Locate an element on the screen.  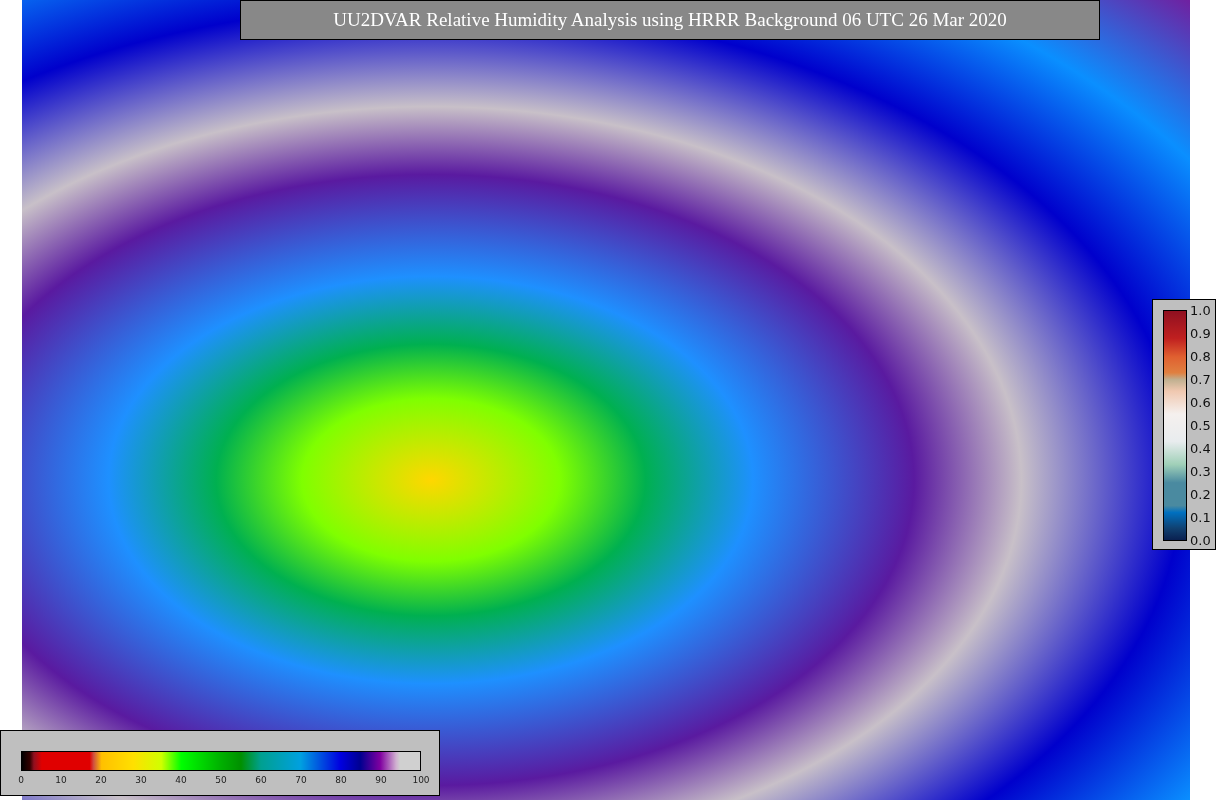
colorbar-tick-label: 0.1 is located at coordinates (1200, 517).